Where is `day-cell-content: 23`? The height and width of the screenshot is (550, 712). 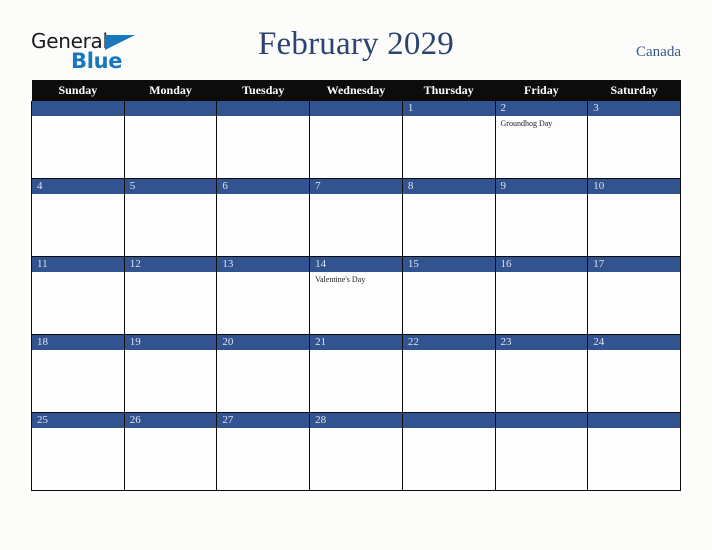 day-cell-content: 23 is located at coordinates (541, 373).